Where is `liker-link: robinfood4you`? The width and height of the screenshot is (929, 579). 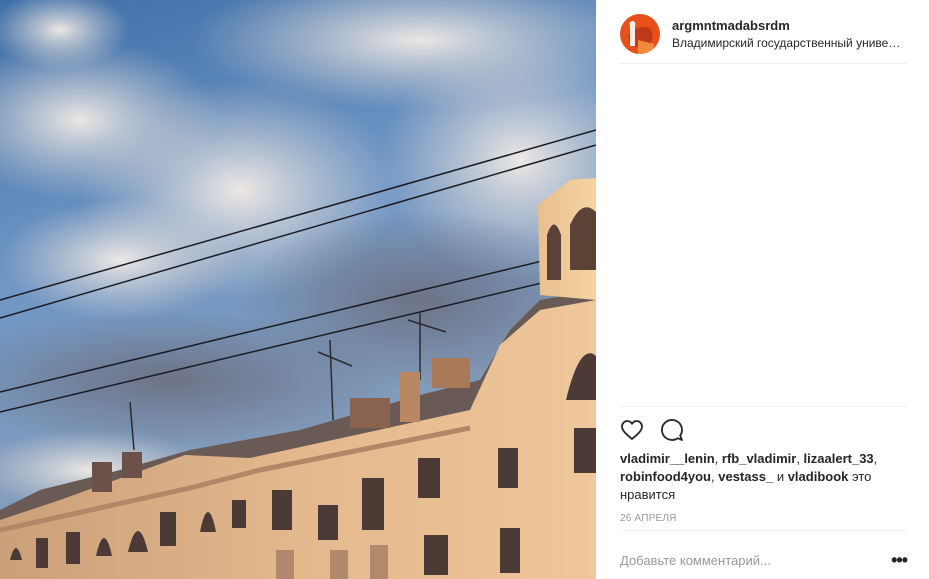 liker-link: robinfood4you is located at coordinates (665, 476).